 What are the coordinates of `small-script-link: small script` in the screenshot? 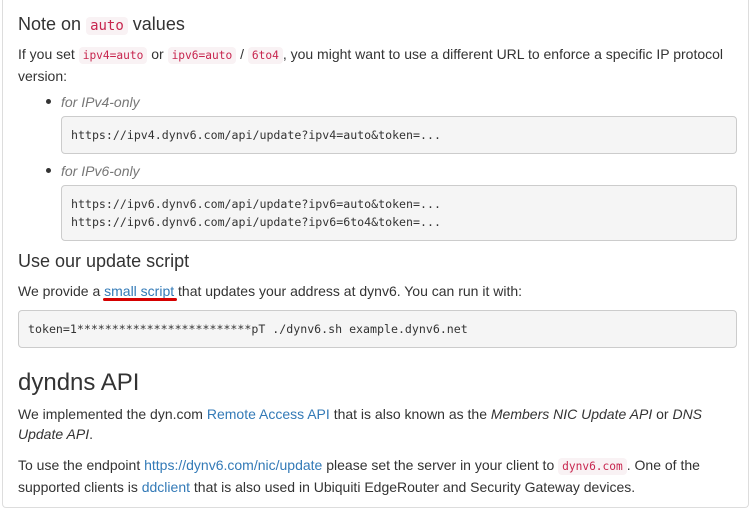 It's located at (139, 291).